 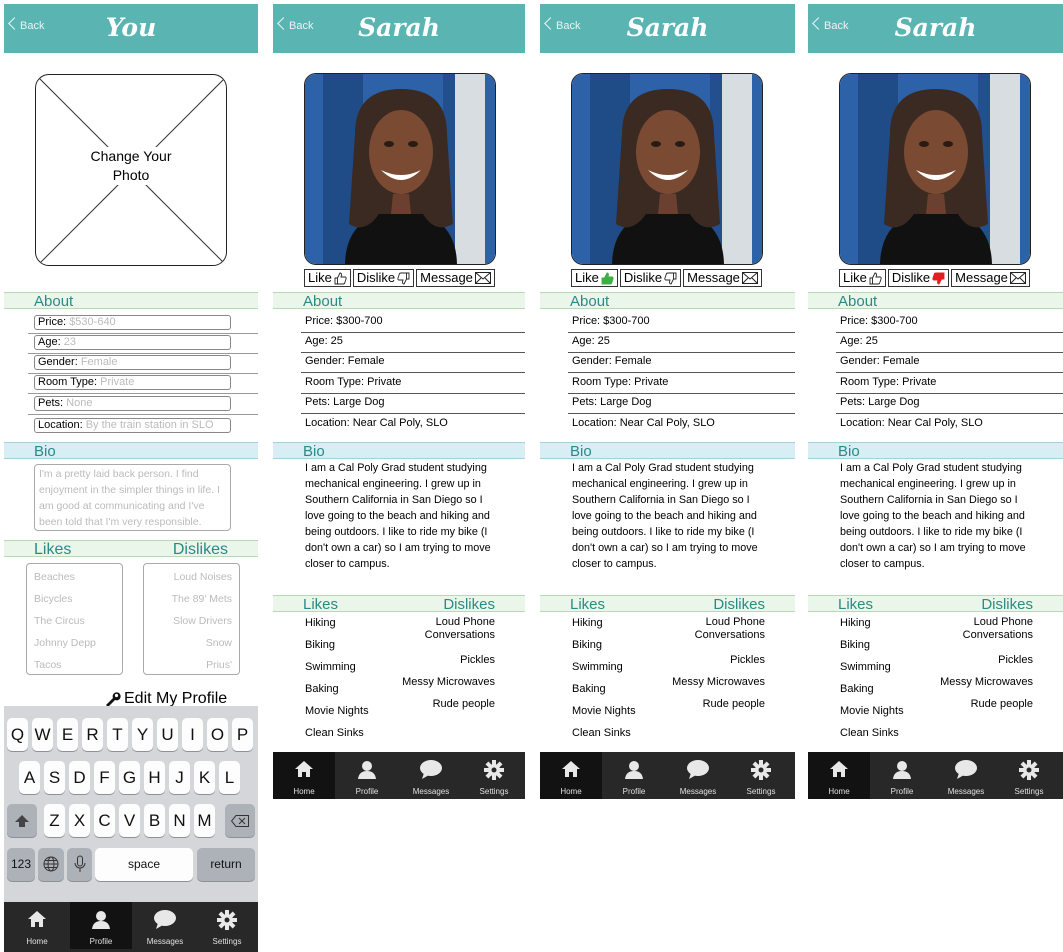 I want to click on location-field: Location: By the train station in SLO, so click(x=132, y=425).